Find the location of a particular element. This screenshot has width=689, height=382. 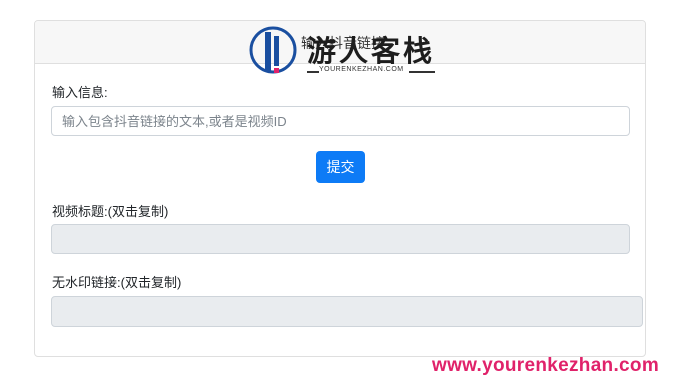

site-logo: 游人客栈 YOURENKEZHAN.COM is located at coordinates (342, 51).